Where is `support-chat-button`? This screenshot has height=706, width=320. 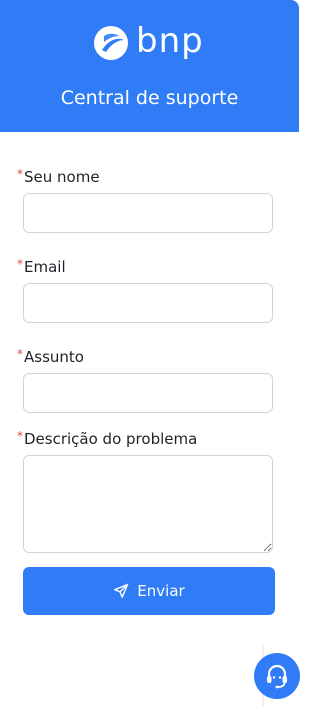
support-chat-button is located at coordinates (277, 676).